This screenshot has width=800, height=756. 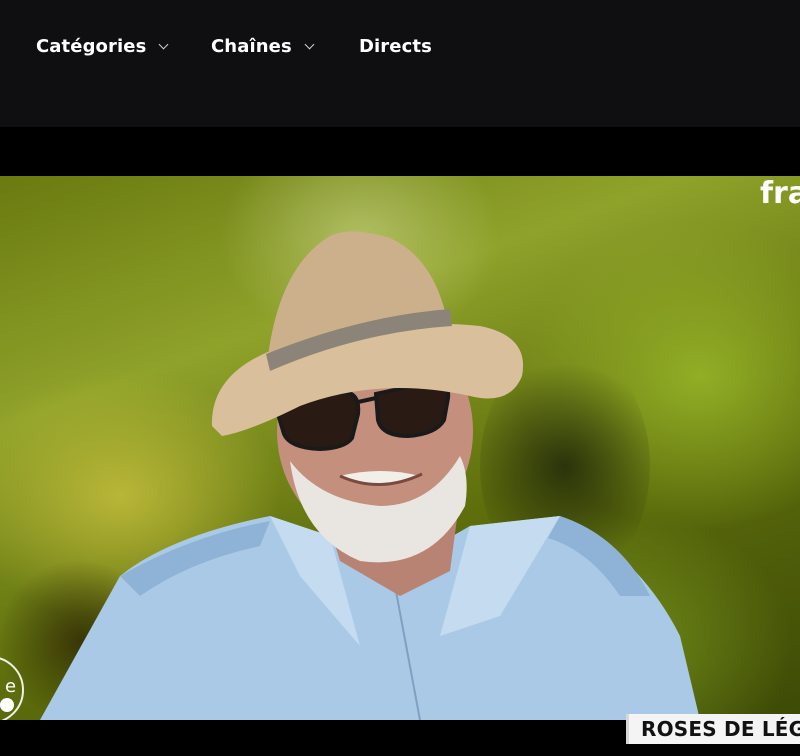 I want to click on nav-link-directs: Directs, so click(x=395, y=46).